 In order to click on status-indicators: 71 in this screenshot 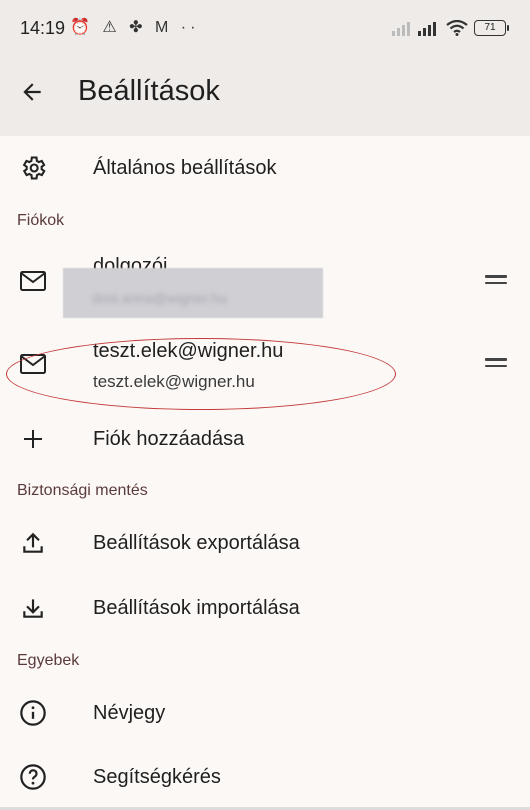, I will do `click(450, 28)`.